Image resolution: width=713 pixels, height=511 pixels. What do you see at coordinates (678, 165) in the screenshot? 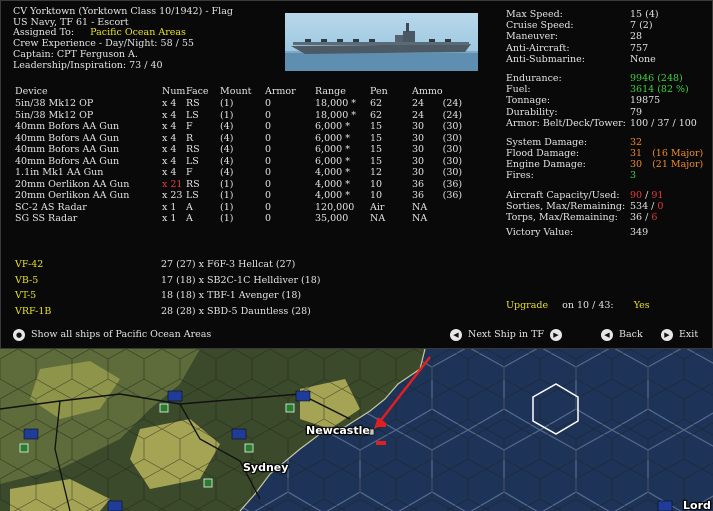
I see `stat-extra: (21 Major)` at bounding box center [678, 165].